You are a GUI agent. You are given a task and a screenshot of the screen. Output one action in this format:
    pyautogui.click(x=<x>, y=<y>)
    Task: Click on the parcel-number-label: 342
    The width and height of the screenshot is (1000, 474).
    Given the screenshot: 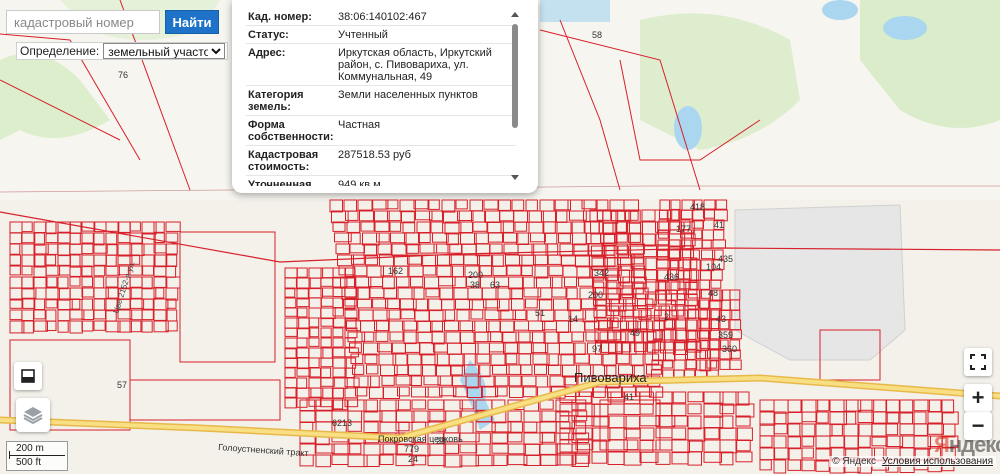 What is the action you would take?
    pyautogui.click(x=601, y=273)
    